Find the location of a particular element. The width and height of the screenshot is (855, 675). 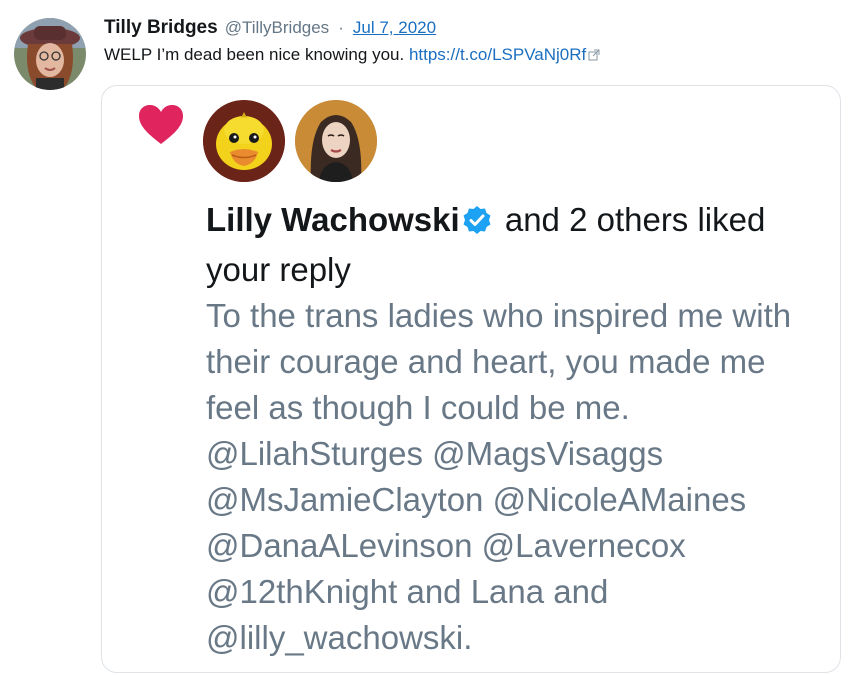

tweet-link: https://t.co/LSPVaNj0Rf is located at coordinates (497, 54).